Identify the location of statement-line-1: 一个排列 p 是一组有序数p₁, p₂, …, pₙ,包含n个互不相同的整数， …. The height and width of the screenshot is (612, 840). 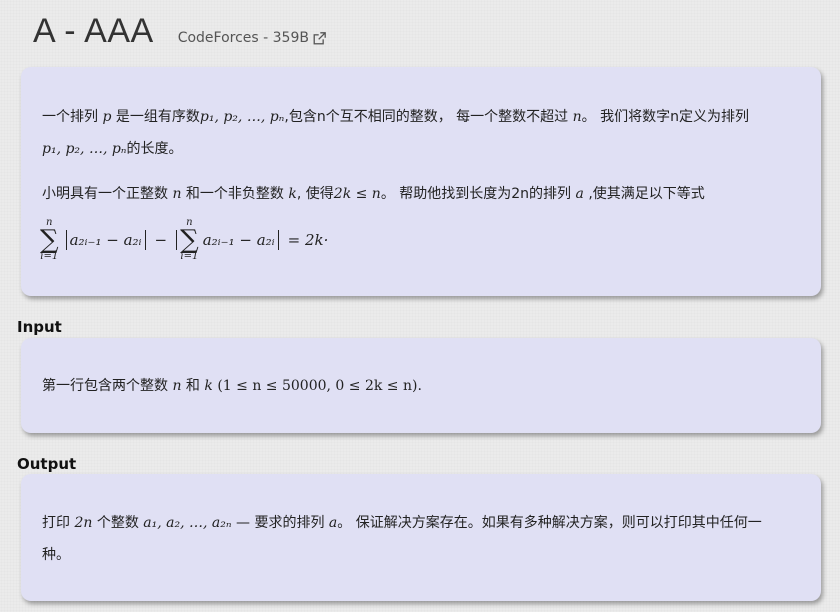
(395, 116).